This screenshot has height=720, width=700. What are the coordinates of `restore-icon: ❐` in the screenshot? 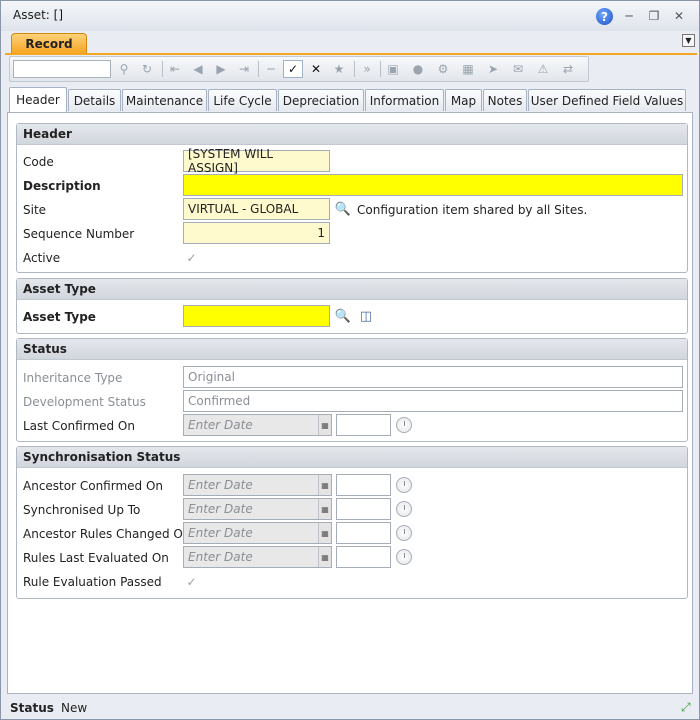 It's located at (654, 16).